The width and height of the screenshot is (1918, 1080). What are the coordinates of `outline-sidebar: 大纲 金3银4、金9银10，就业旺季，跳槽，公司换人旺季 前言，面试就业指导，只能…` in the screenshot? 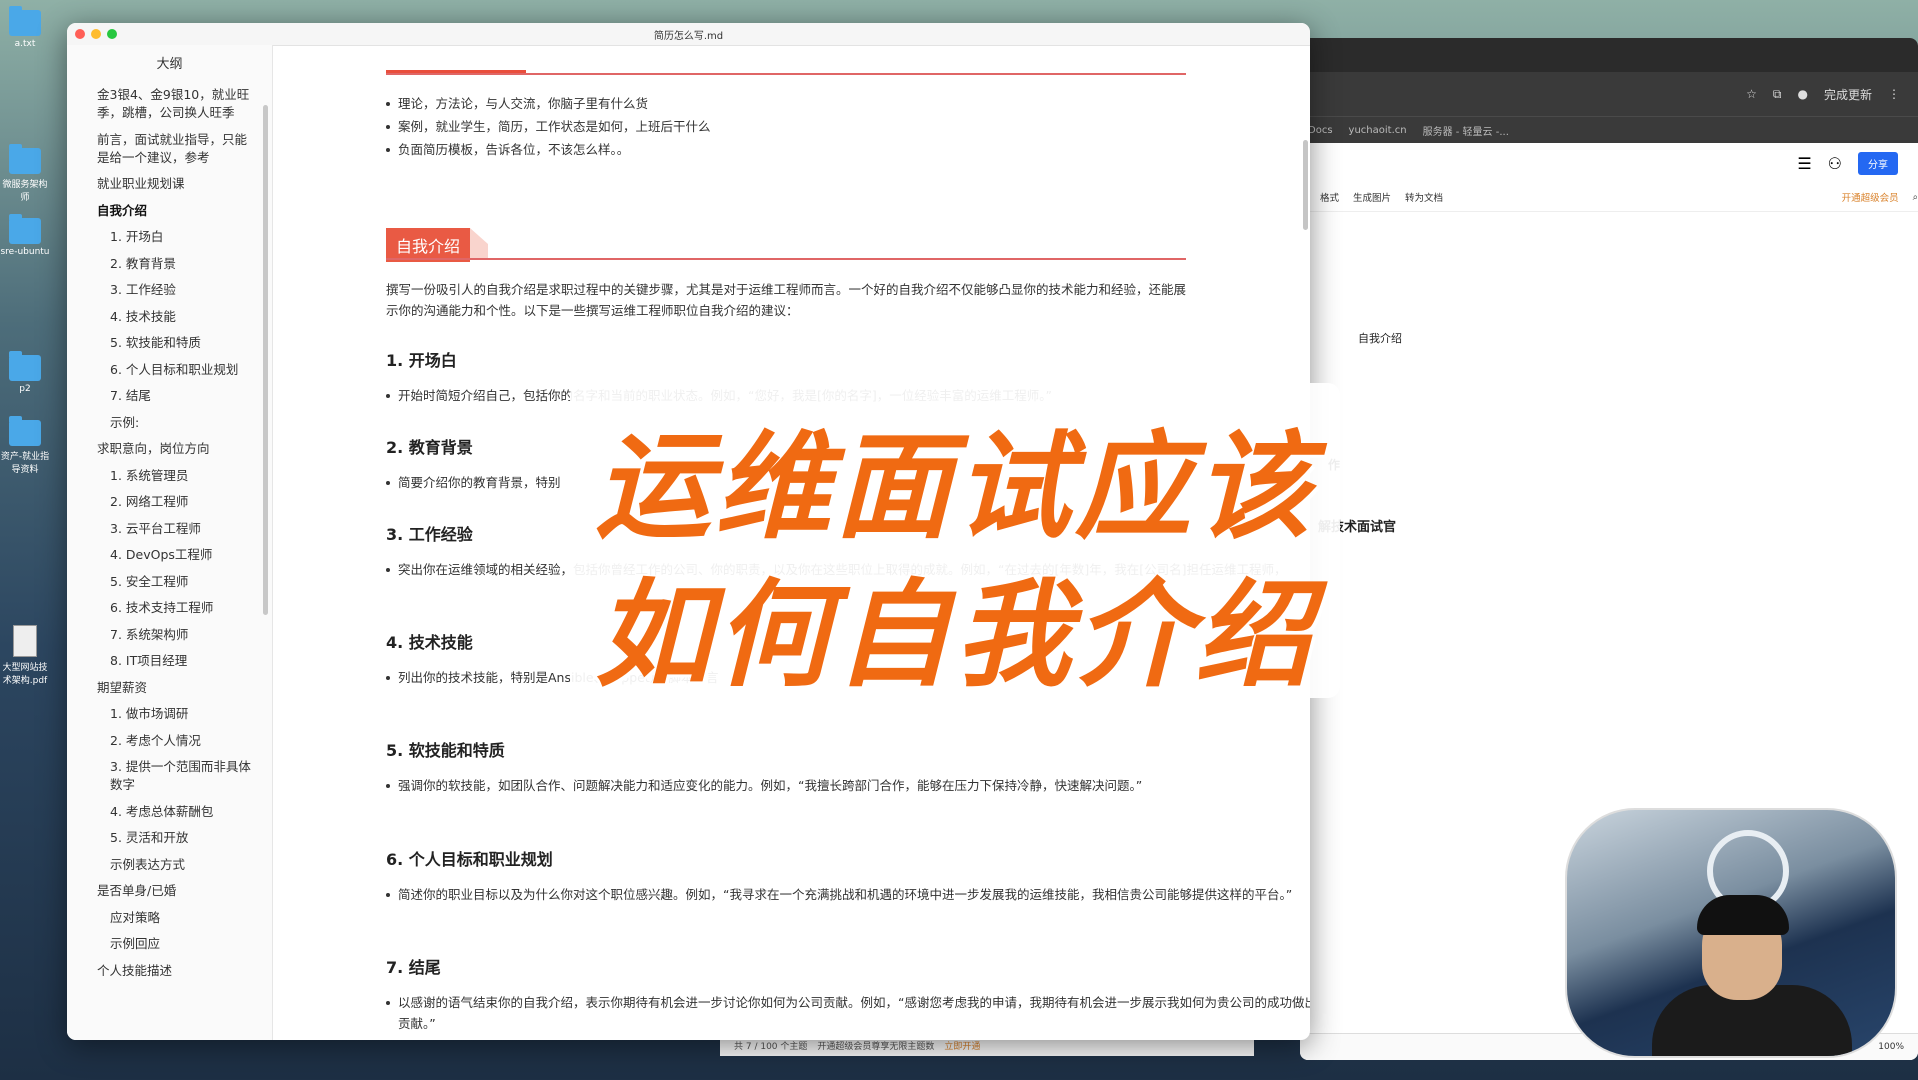 It's located at (170, 542).